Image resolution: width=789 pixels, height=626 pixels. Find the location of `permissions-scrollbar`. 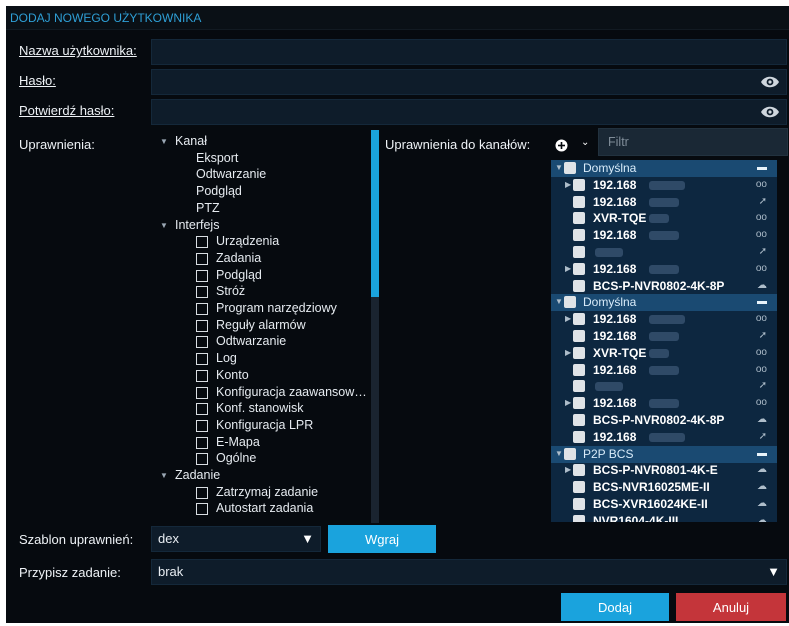

permissions-scrollbar is located at coordinates (375, 326).